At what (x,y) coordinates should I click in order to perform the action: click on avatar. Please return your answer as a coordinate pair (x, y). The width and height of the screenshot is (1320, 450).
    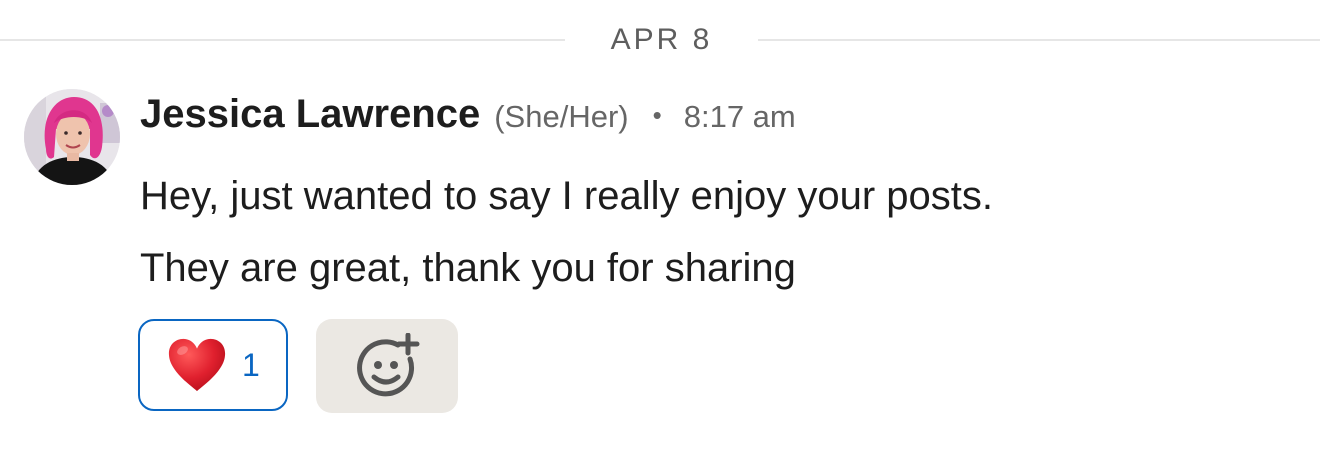
    Looking at the image, I should click on (72, 137).